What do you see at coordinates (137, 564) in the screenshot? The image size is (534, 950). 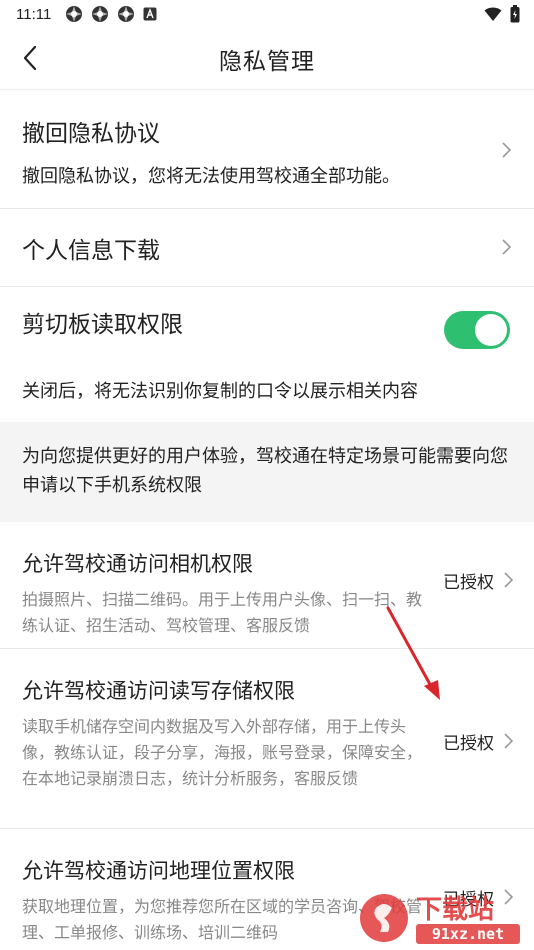 I see `permission-title: 允许驾校通访问相机权限` at bounding box center [137, 564].